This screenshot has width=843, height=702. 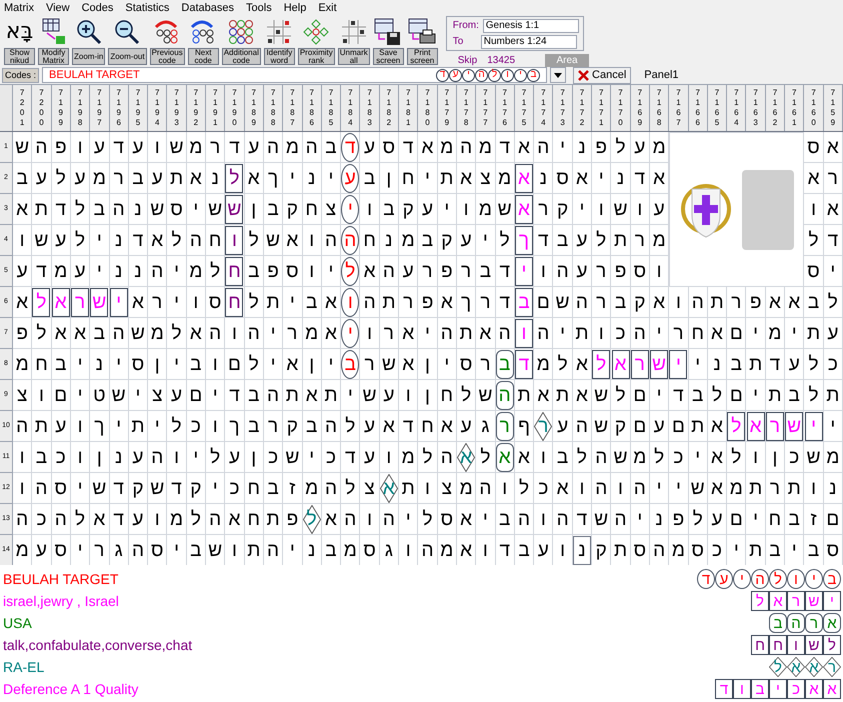 I want to click on toolbar-button: Unmark all, so click(x=354, y=56).